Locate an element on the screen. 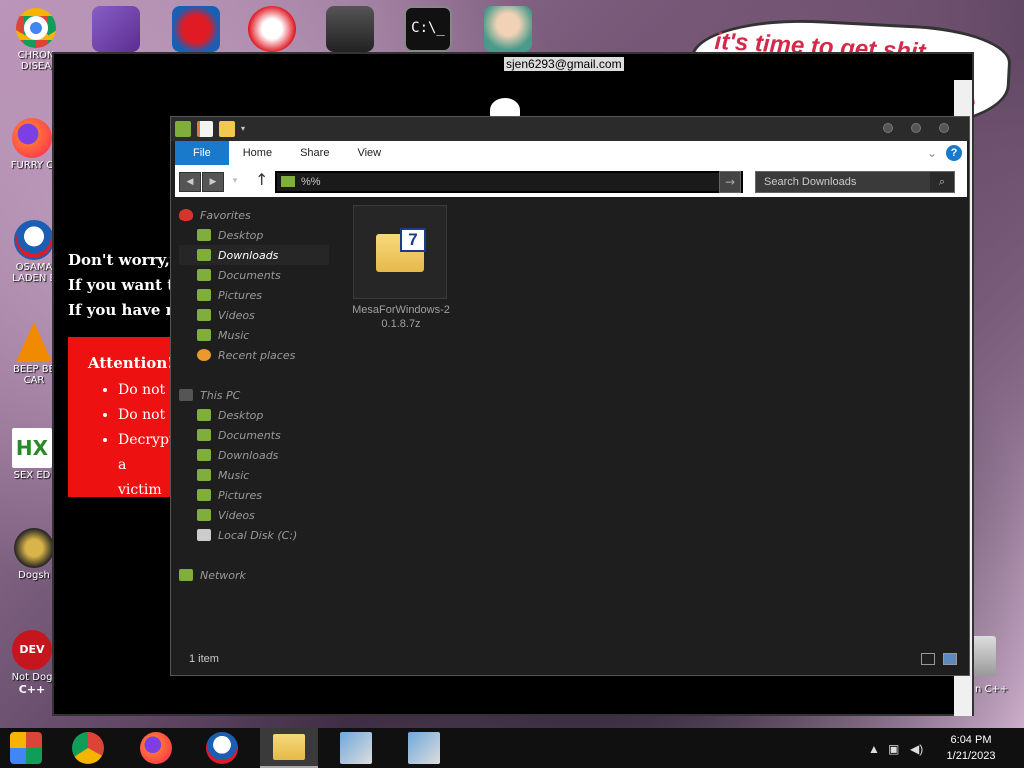 The height and width of the screenshot is (768, 1024). visual-studio-icon is located at coordinates (116, 29).